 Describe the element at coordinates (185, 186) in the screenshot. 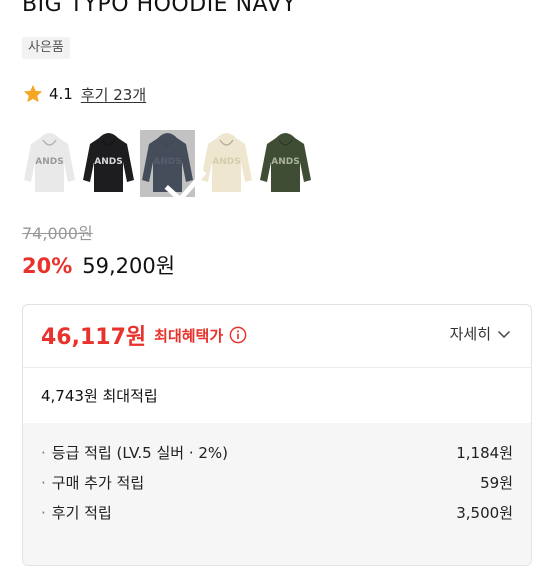

I see `check-icon` at that location.